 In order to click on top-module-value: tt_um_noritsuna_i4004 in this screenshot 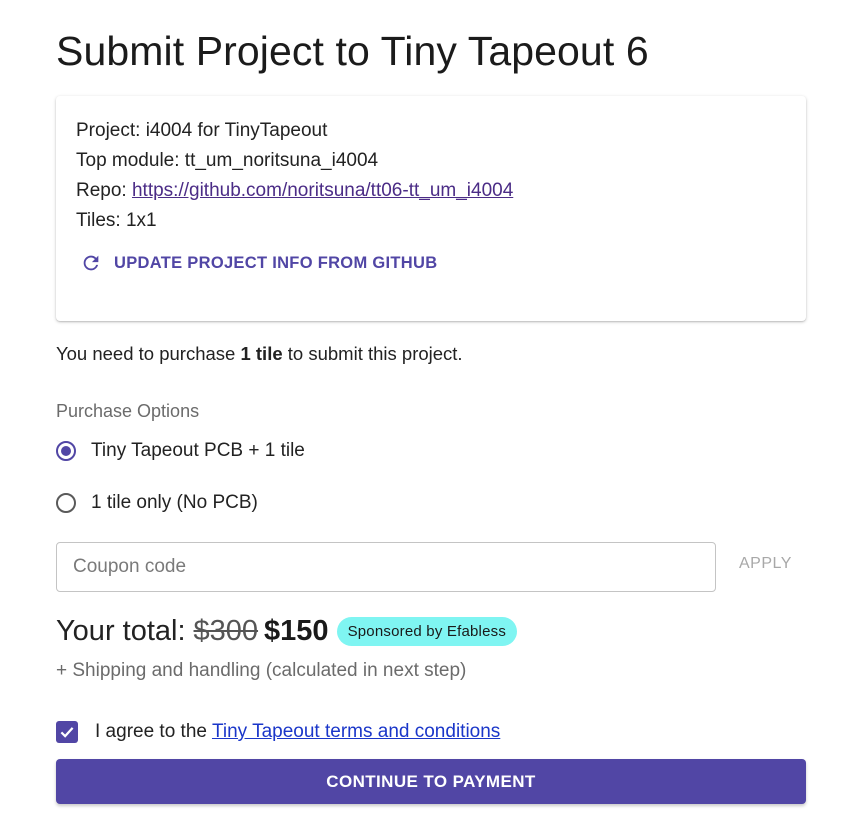, I will do `click(281, 160)`.